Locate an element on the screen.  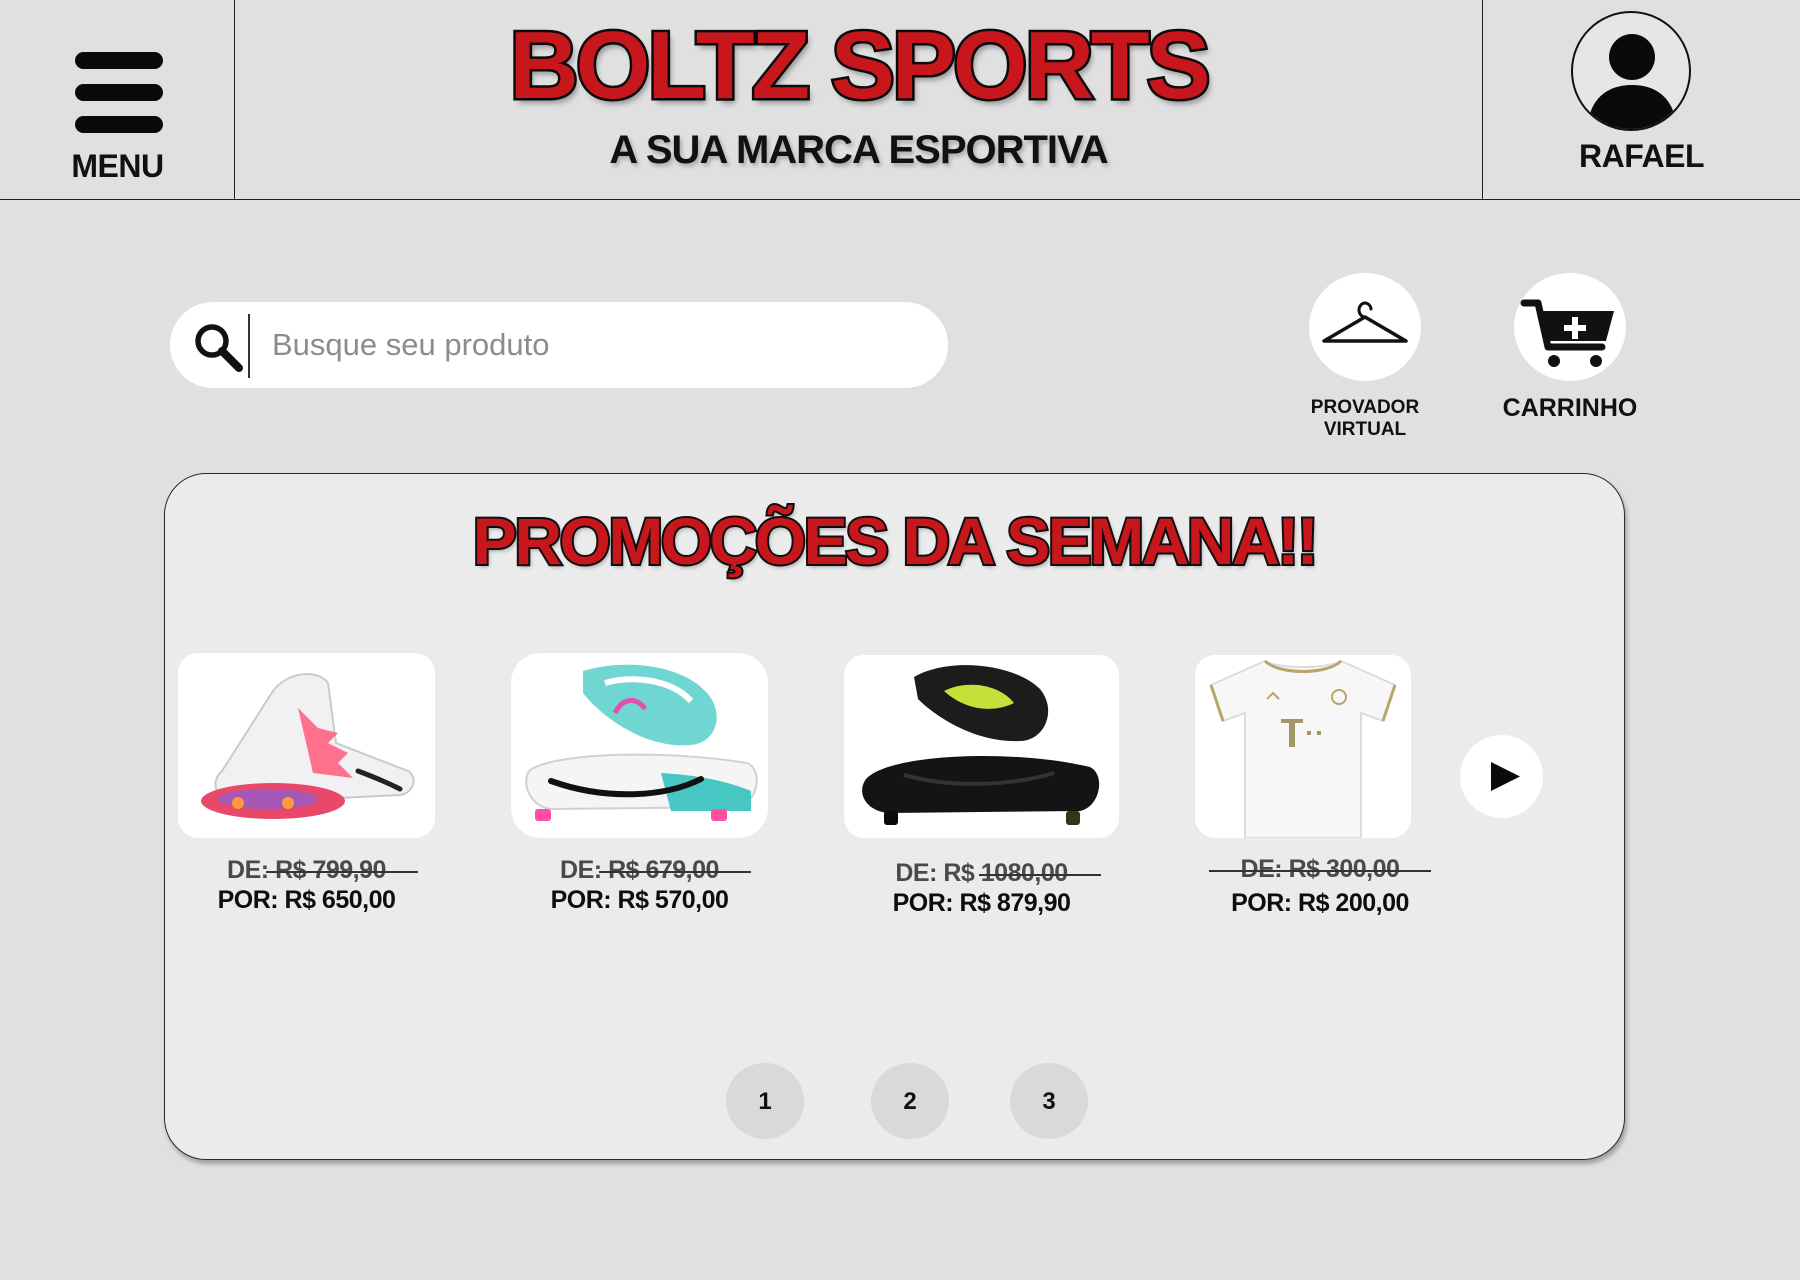
avatar-icon is located at coordinates (1631, 71).